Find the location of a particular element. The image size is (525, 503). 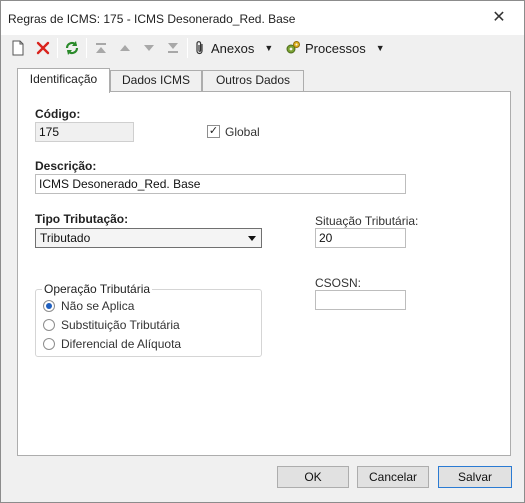

csosn-label: CSOSN: is located at coordinates (338, 283).